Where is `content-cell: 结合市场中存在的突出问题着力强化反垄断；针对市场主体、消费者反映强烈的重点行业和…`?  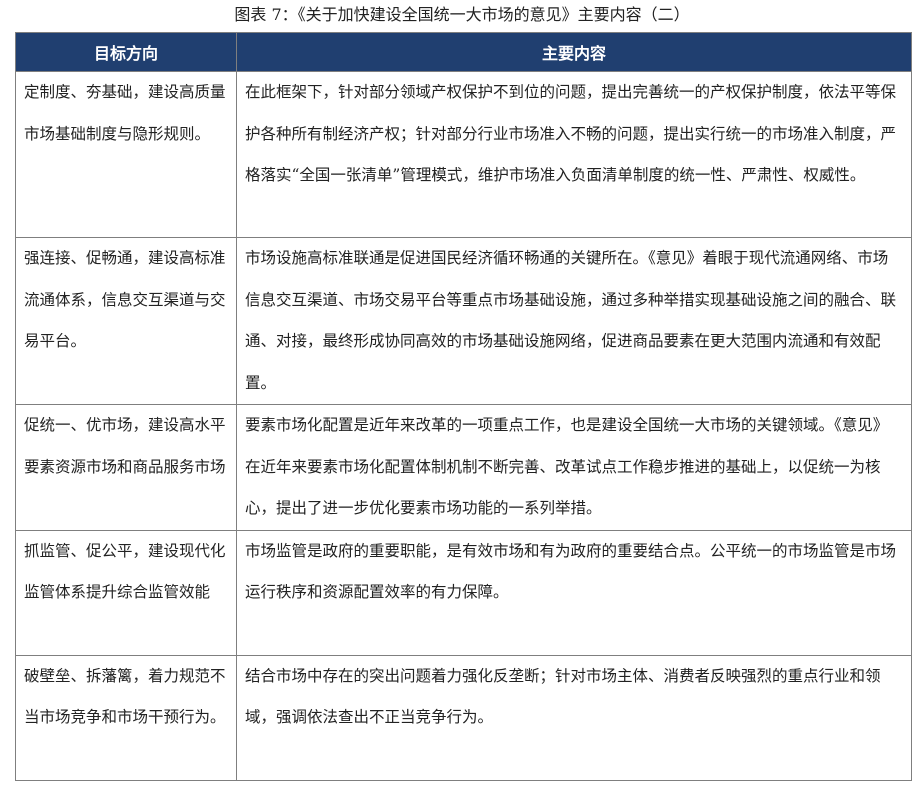
content-cell: 结合市场中存在的突出问题着力强化反垄断；针对市场主体、消费者反映强烈的重点行业和… is located at coordinates (574, 717).